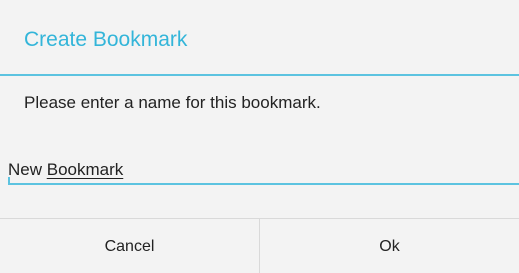 The image size is (519, 273). What do you see at coordinates (263, 171) in the screenshot?
I see `bookmark-name-input: New Bookmark` at bounding box center [263, 171].